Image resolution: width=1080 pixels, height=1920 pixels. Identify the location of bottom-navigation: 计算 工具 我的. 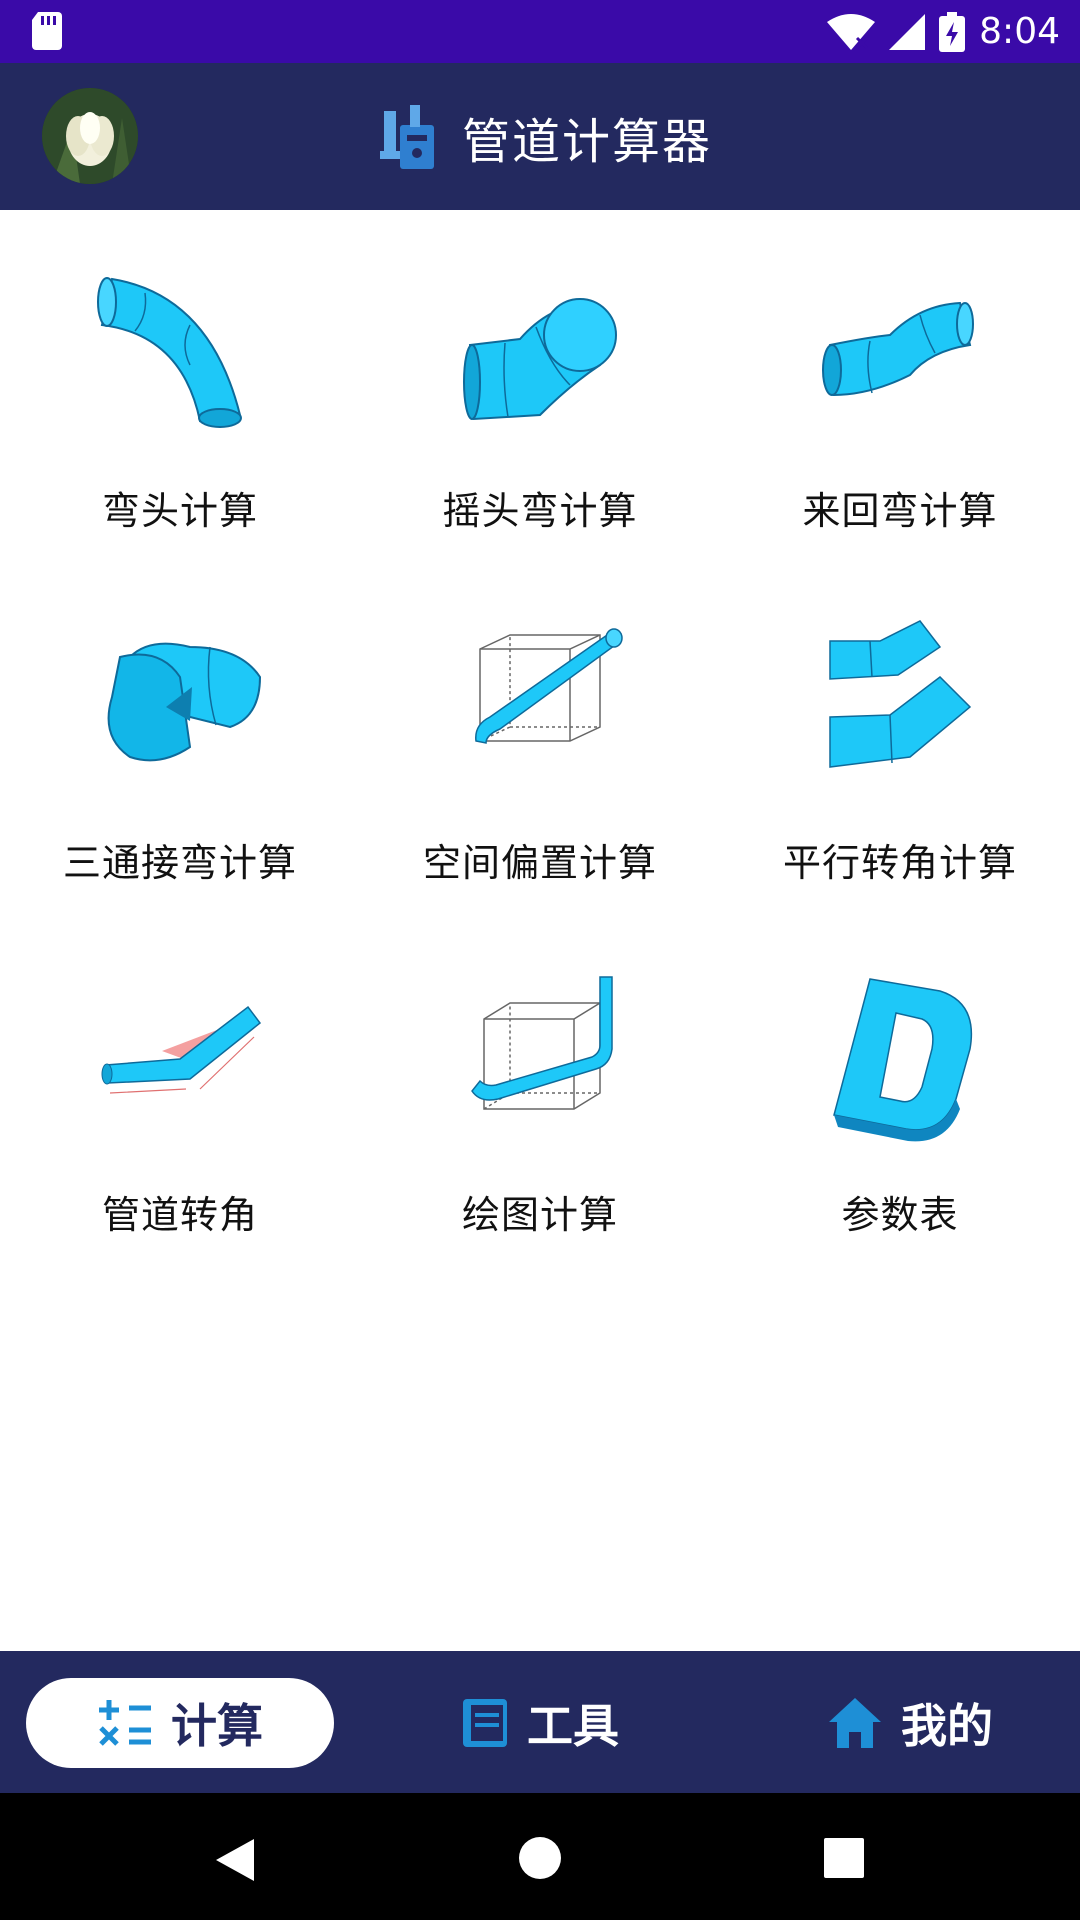
(540, 1722).